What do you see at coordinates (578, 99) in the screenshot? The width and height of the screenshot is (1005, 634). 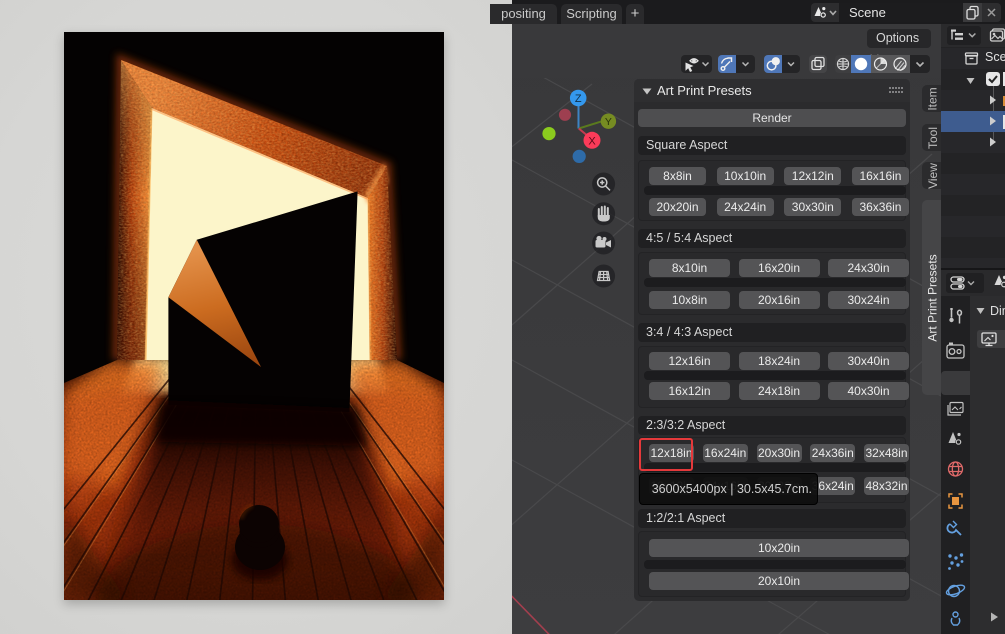 I see `svg-text: Z` at bounding box center [578, 99].